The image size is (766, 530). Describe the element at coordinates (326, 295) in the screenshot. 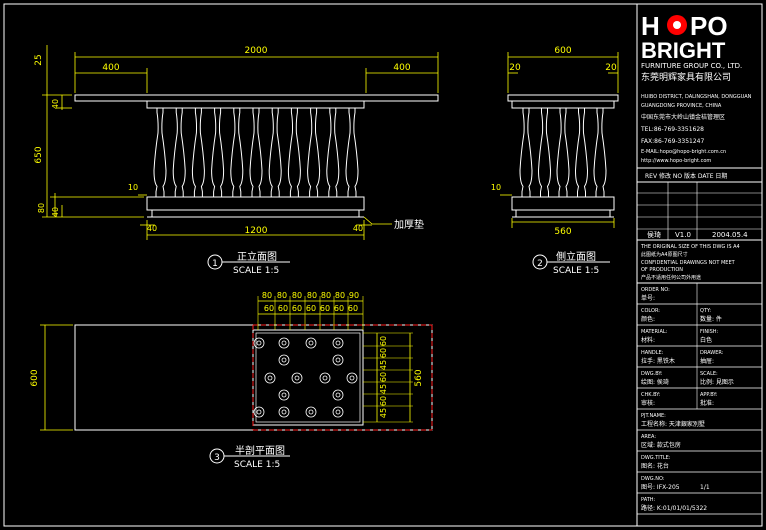

I see `dim-plan-top-4: 80` at that location.